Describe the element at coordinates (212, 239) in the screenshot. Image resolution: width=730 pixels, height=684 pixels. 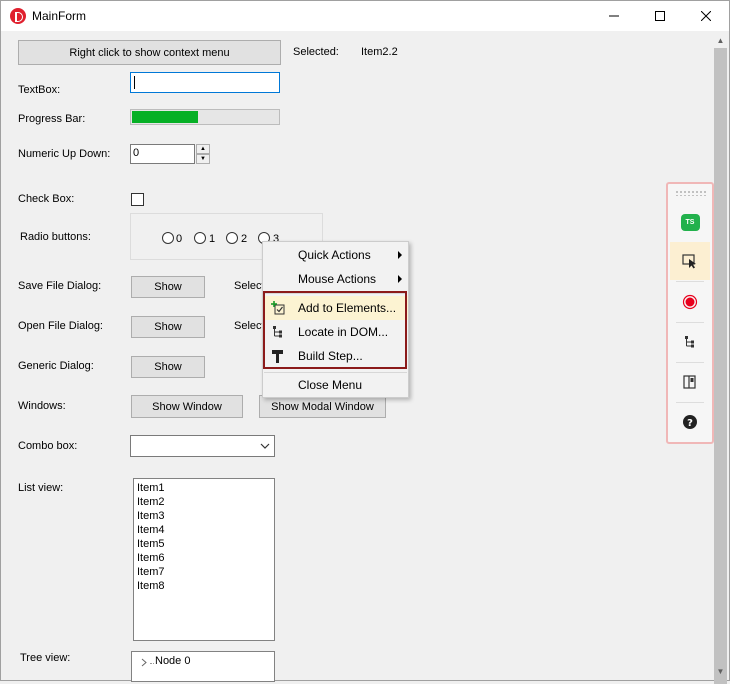
I see `radio-option-1-label: 1` at that location.